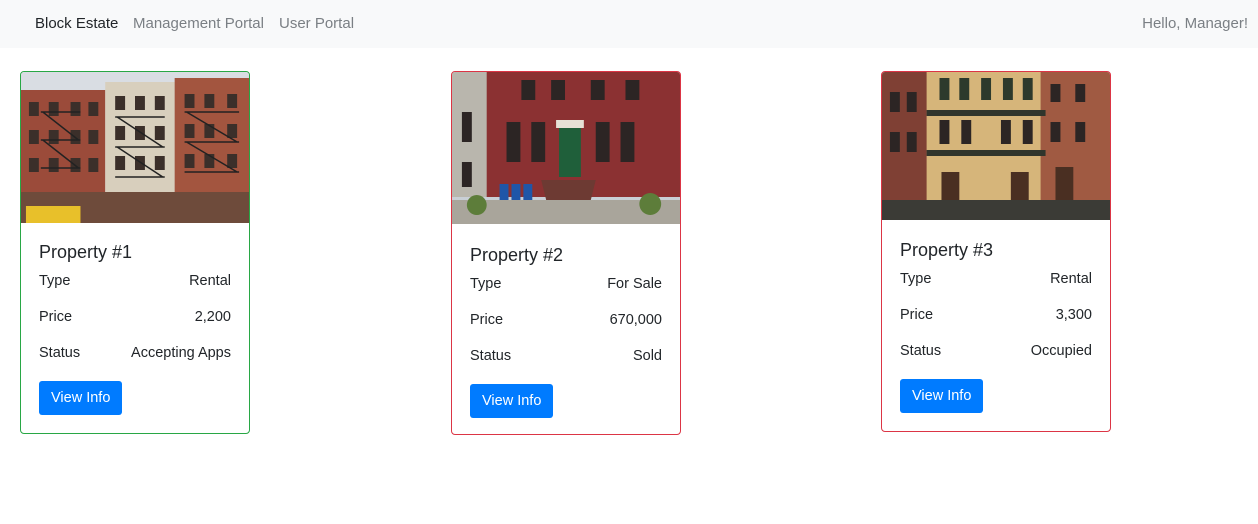  I want to click on price-value: 3,300, so click(1073, 315).